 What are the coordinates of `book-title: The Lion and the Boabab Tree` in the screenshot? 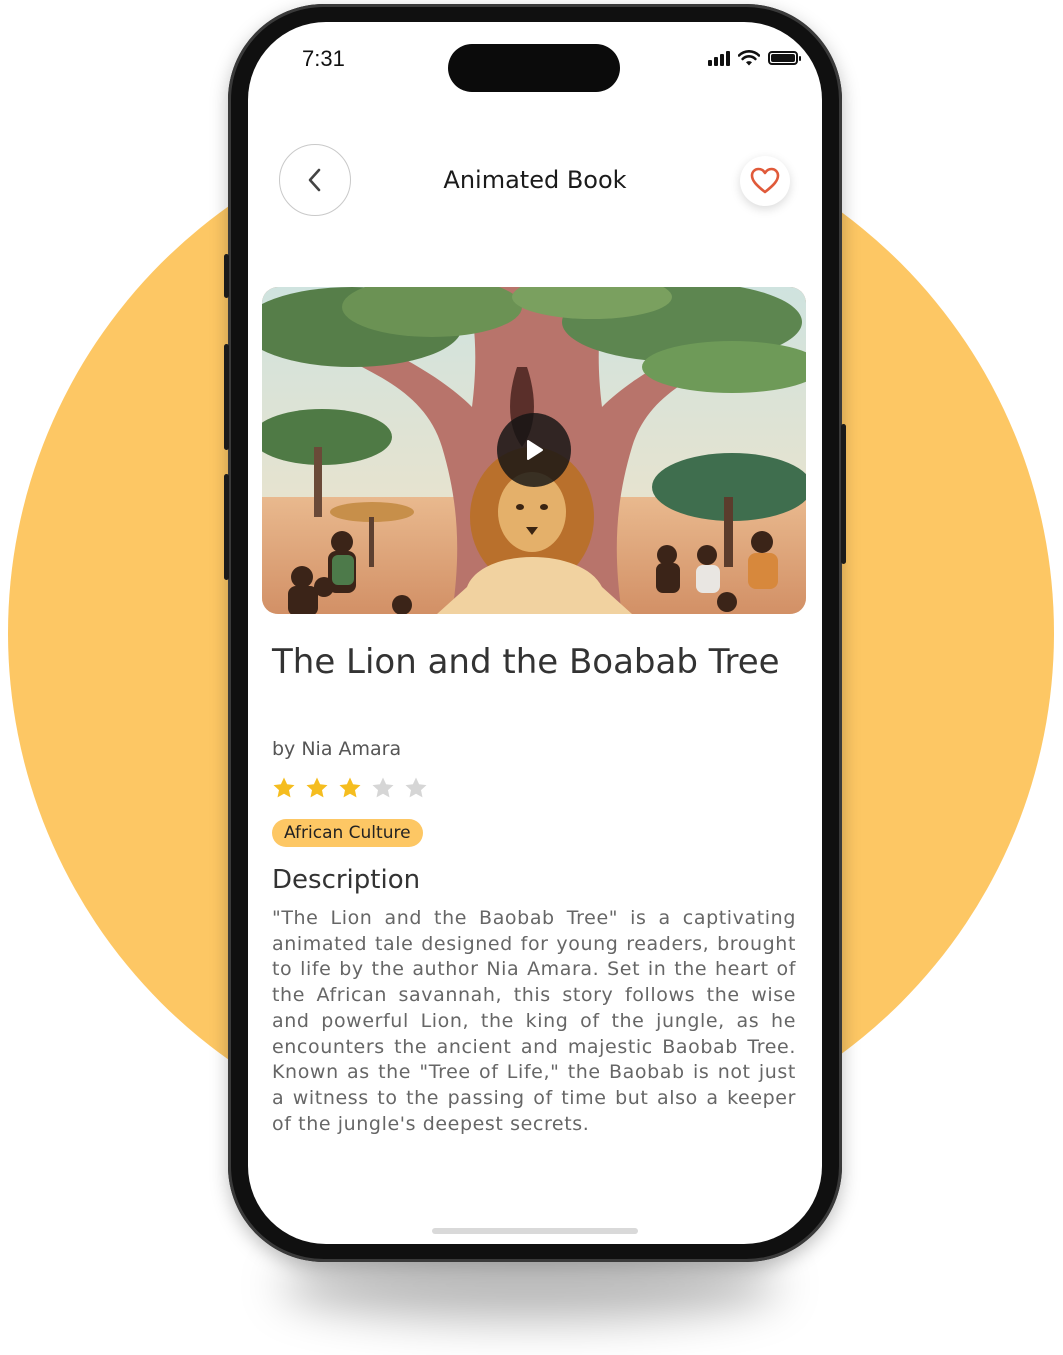 It's located at (526, 662).